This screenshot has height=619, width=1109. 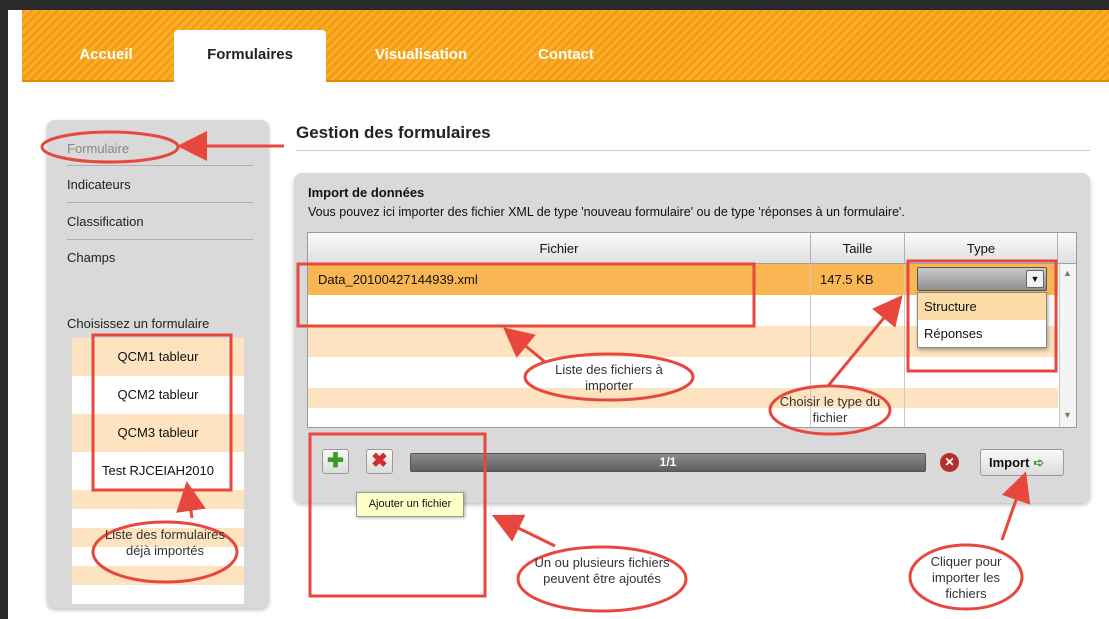 I want to click on upload-progress-bar: 1/1, so click(x=668, y=462).